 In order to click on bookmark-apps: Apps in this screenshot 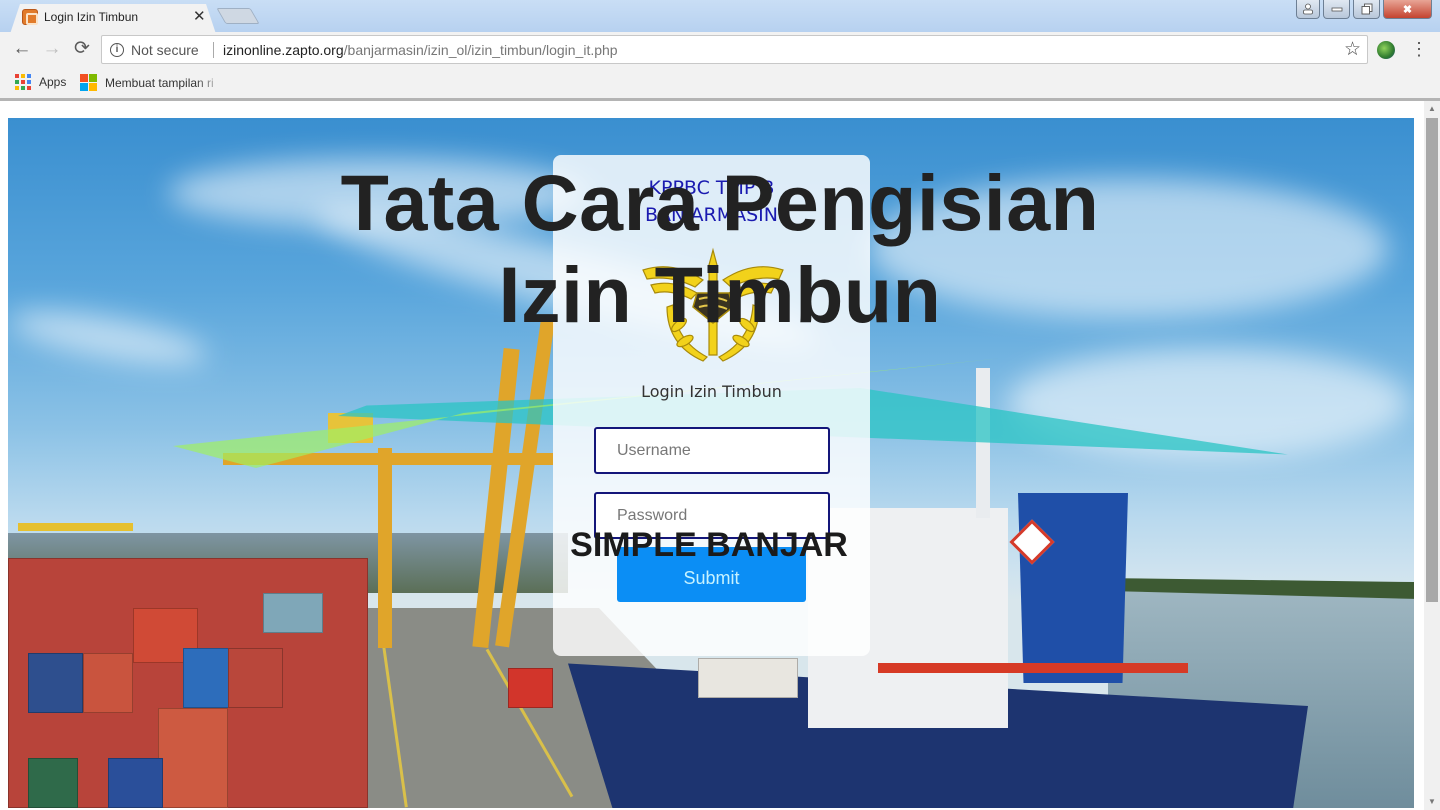, I will do `click(40, 82)`.